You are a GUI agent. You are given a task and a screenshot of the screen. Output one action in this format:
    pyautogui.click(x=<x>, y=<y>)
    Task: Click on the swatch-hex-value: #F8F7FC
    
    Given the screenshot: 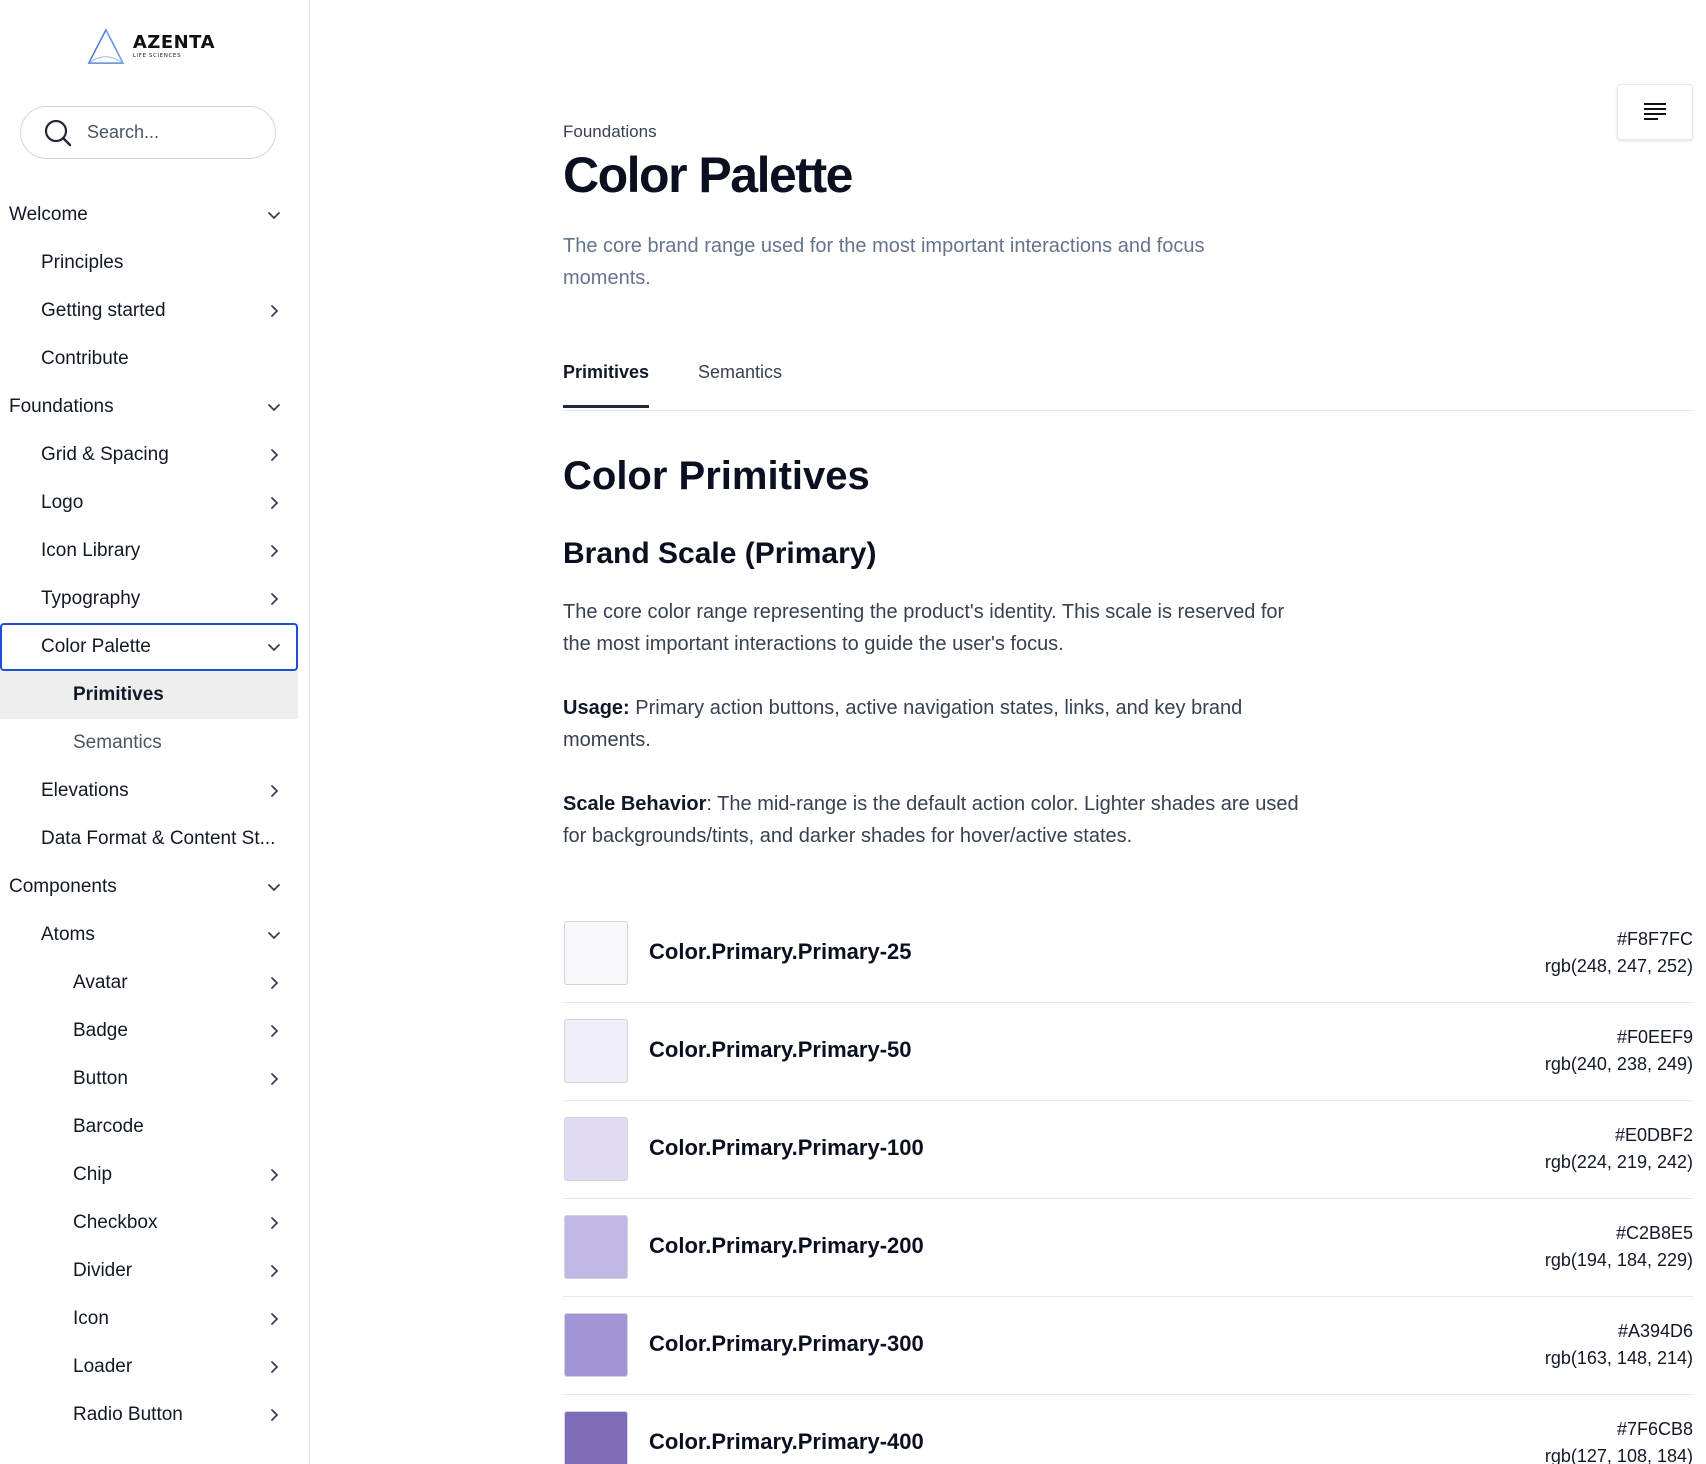 What is the action you would take?
    pyautogui.click(x=1655, y=939)
    